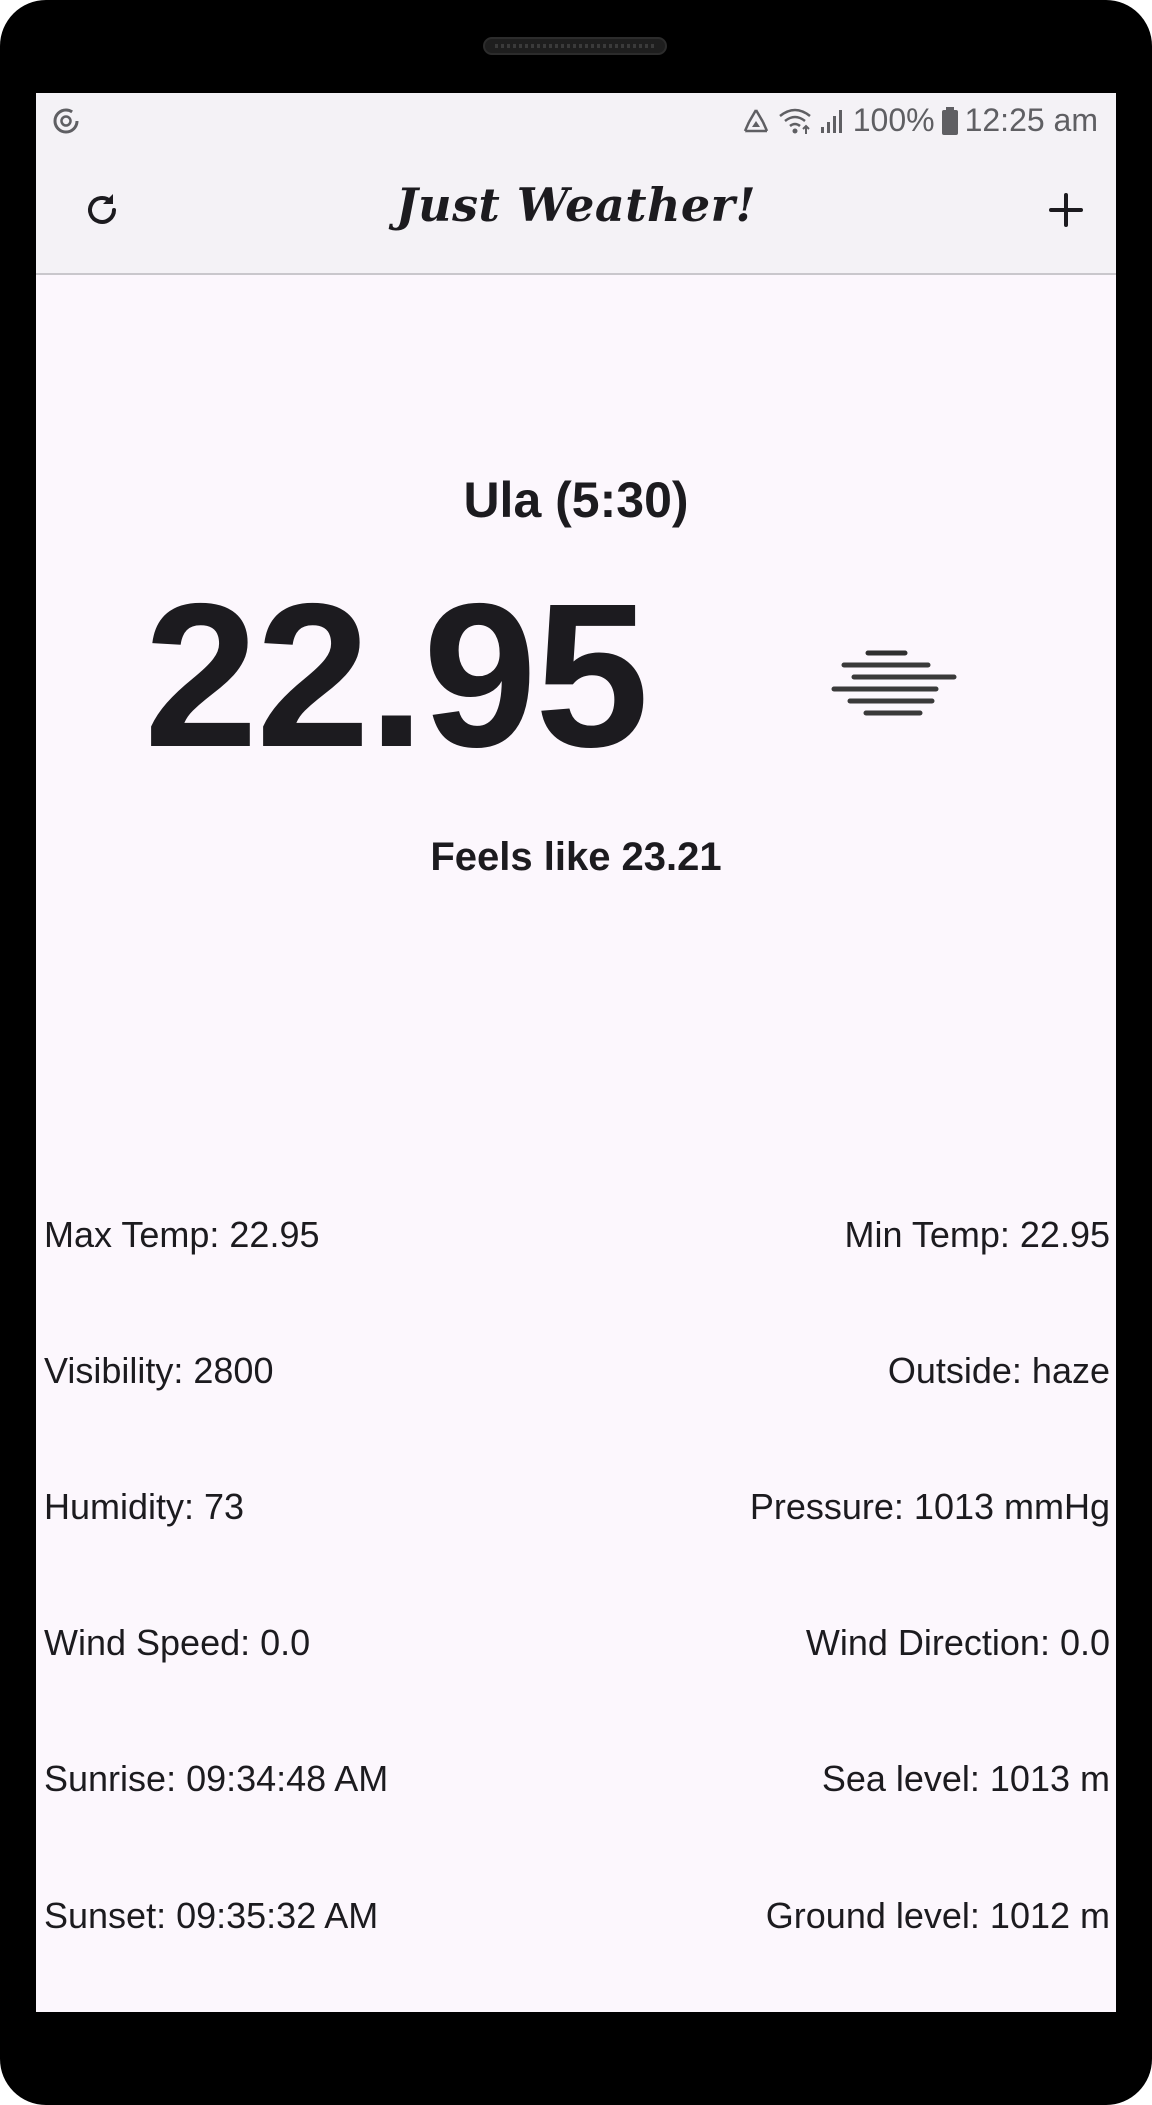 The width and height of the screenshot is (1152, 2105). I want to click on sunrise: Sunrise: 09:34:48 AM, so click(216, 1778).